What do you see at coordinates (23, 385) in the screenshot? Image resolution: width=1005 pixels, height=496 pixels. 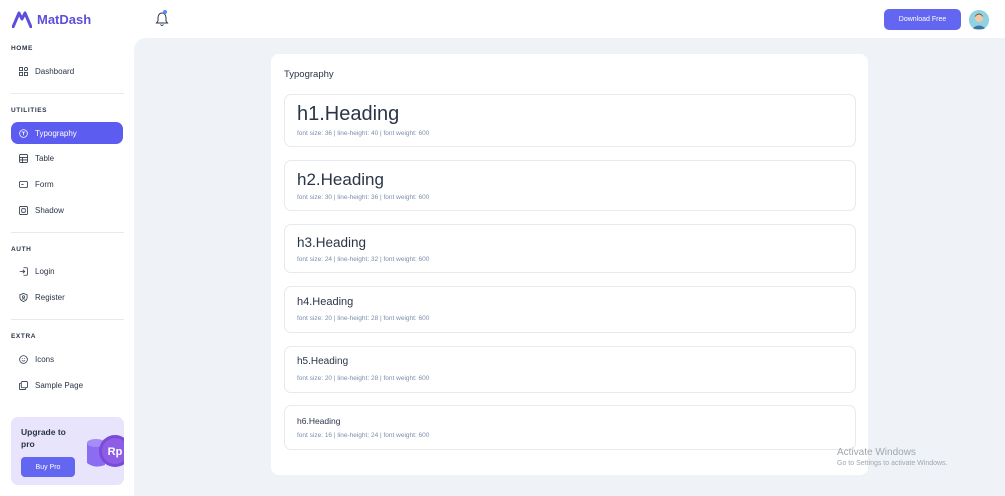 I see `sample-page-icon` at bounding box center [23, 385].